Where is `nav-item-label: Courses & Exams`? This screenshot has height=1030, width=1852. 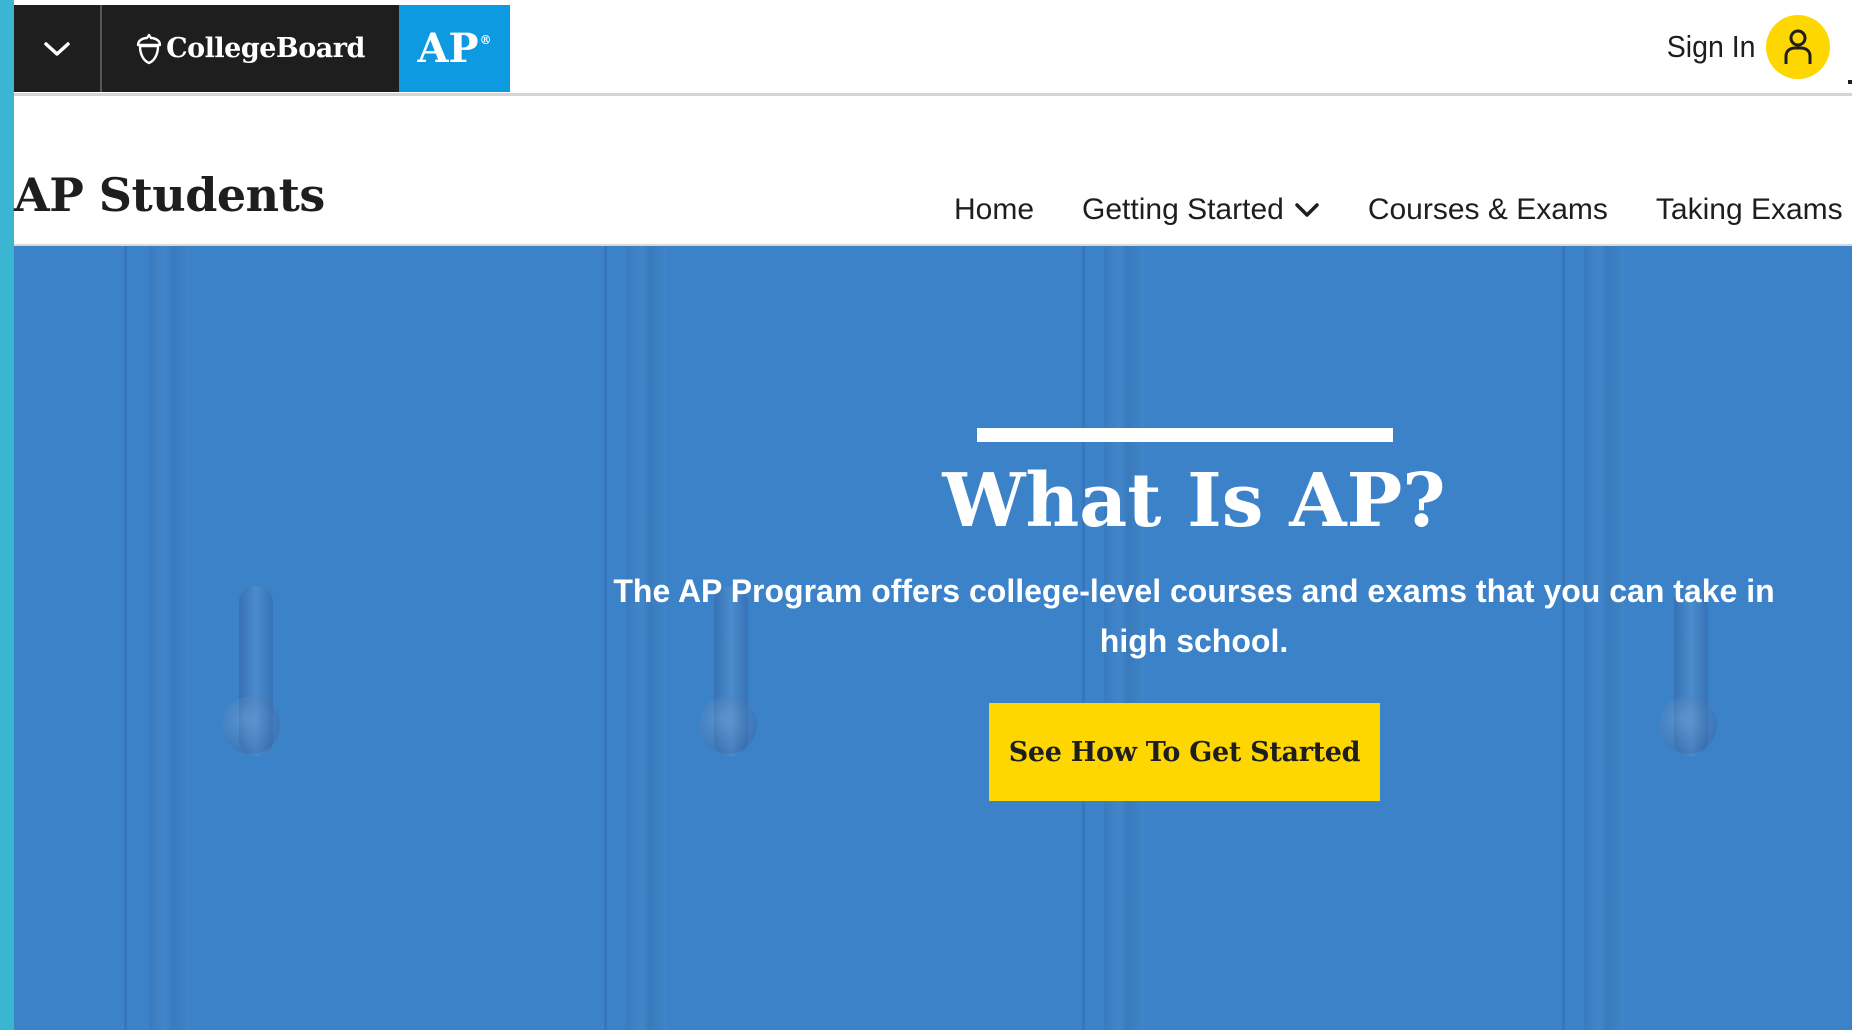 nav-item-label: Courses & Exams is located at coordinates (1487, 209).